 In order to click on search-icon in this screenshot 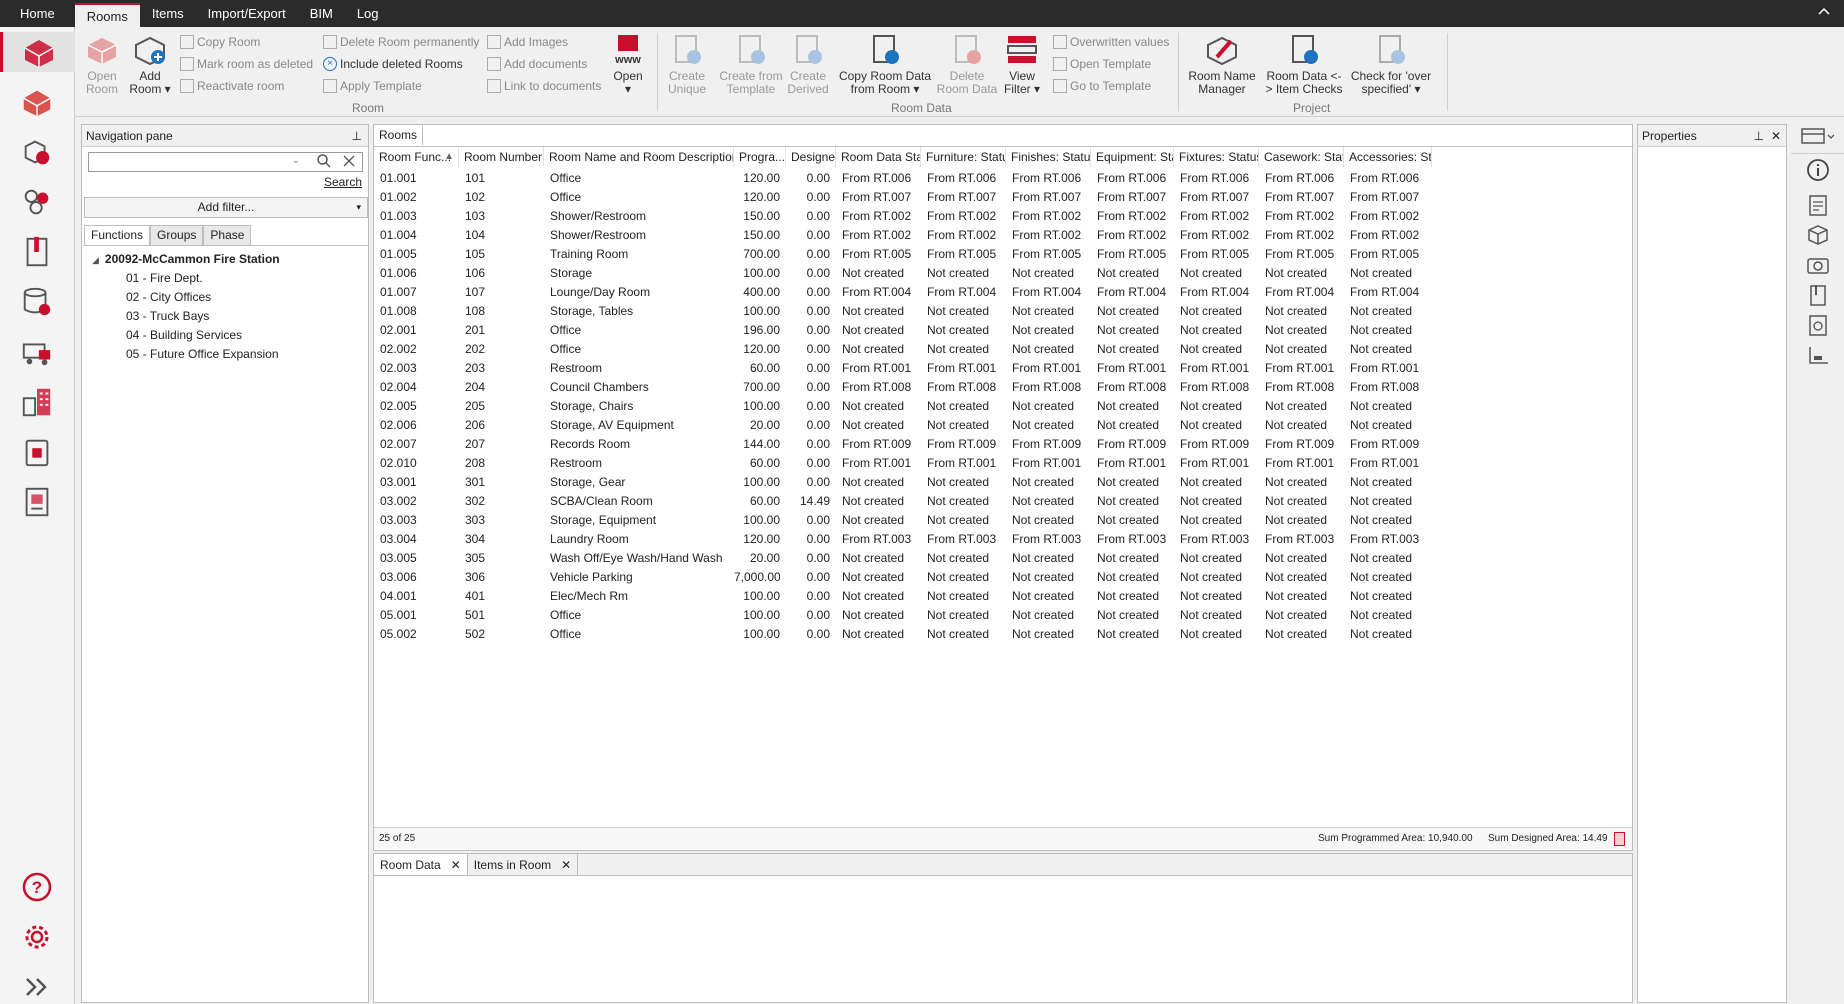, I will do `click(324, 162)`.